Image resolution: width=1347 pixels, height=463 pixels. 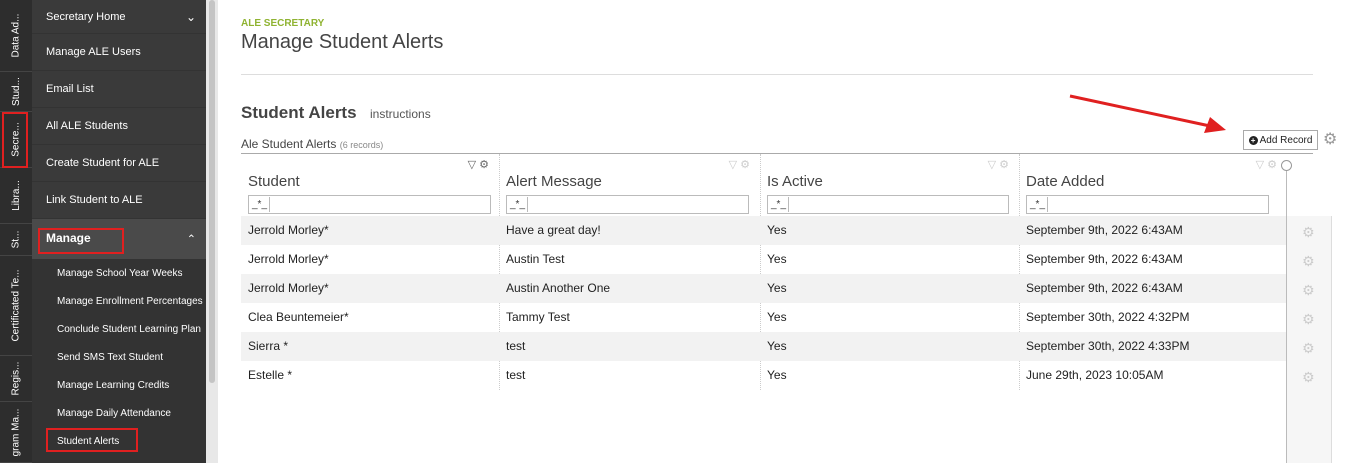 I want to click on alert-message-filter-input: _*_, so click(x=627, y=204).